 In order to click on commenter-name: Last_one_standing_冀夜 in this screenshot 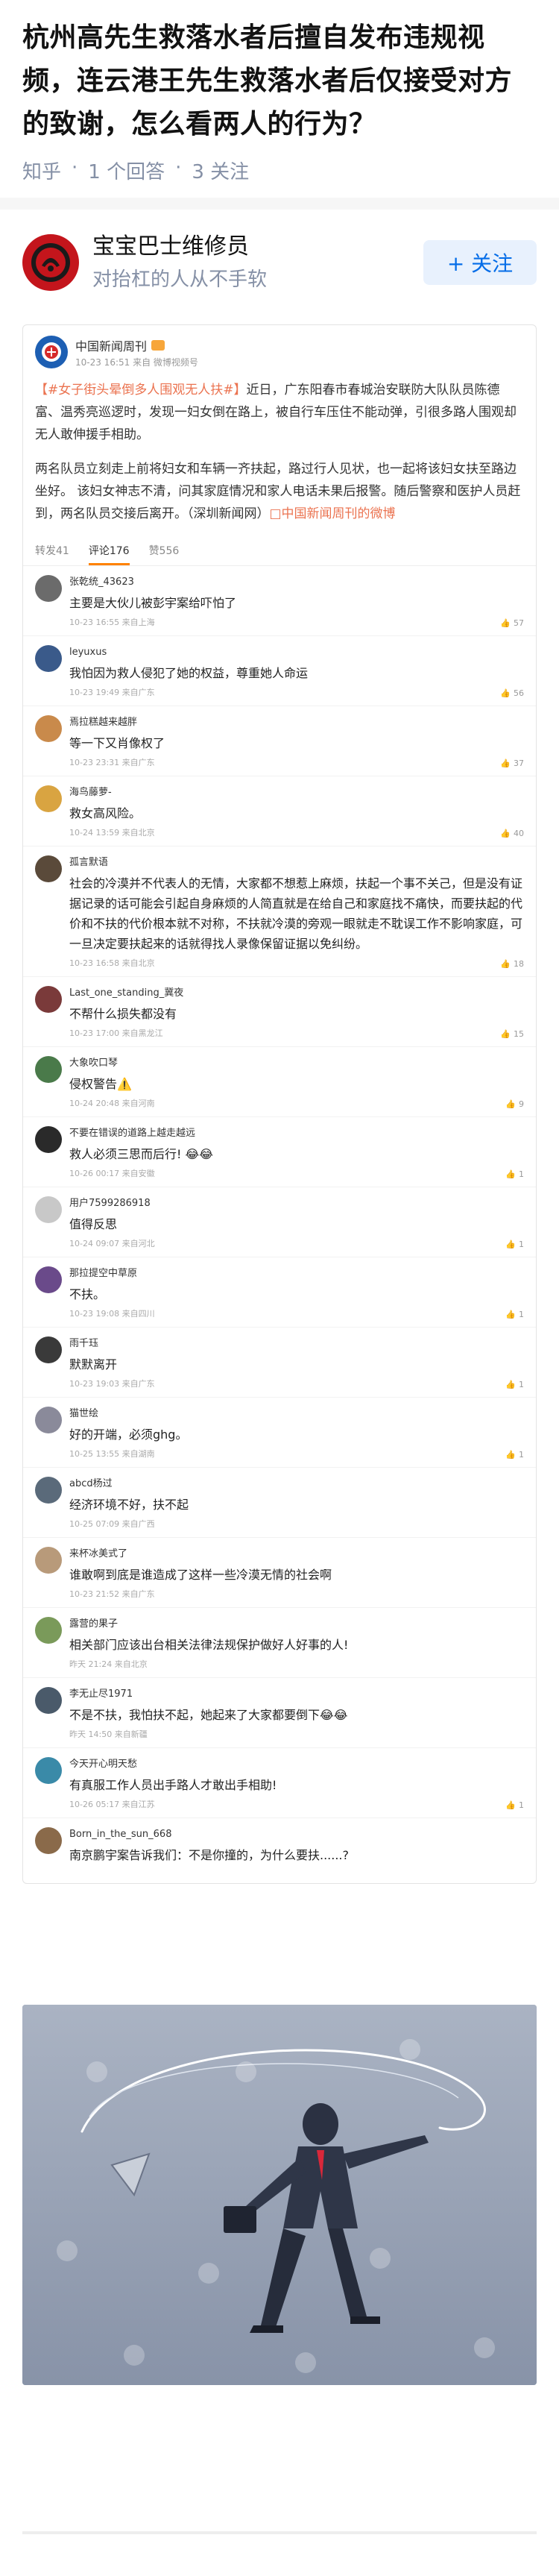, I will do `click(126, 993)`.